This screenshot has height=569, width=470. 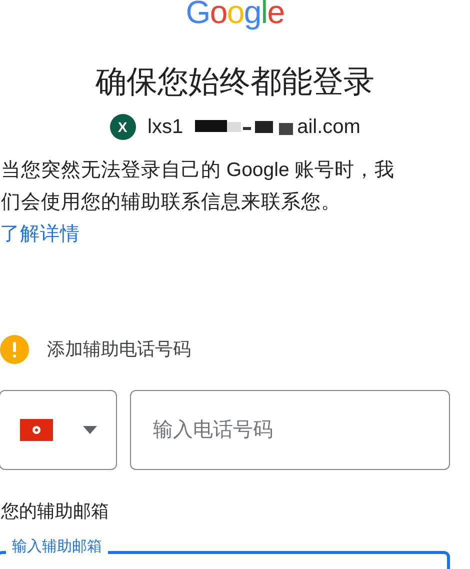 What do you see at coordinates (123, 127) in the screenshot?
I see `avatar-icon: X` at bounding box center [123, 127].